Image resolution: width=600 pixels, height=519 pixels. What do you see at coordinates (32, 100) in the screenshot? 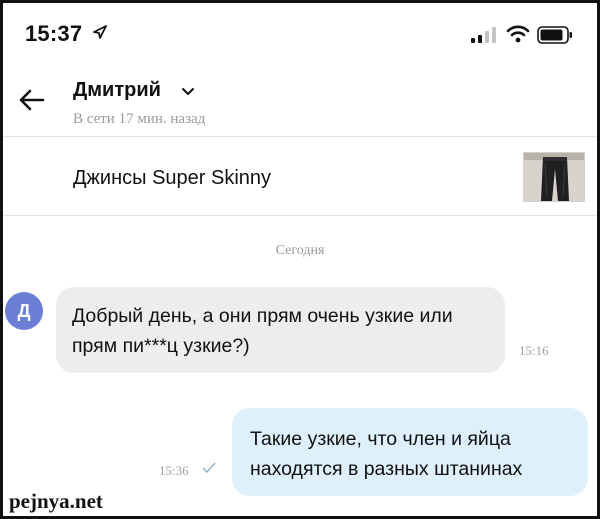
I see `back-arrow-icon` at bounding box center [32, 100].